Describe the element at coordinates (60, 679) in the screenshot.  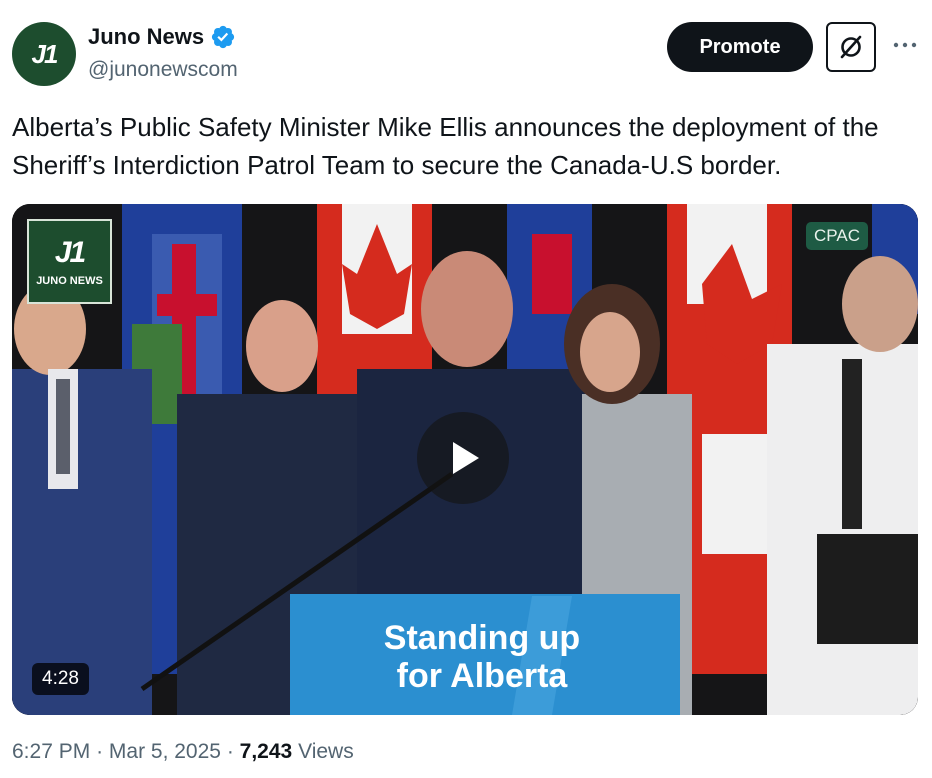
I see `video-duration: 4:28` at that location.